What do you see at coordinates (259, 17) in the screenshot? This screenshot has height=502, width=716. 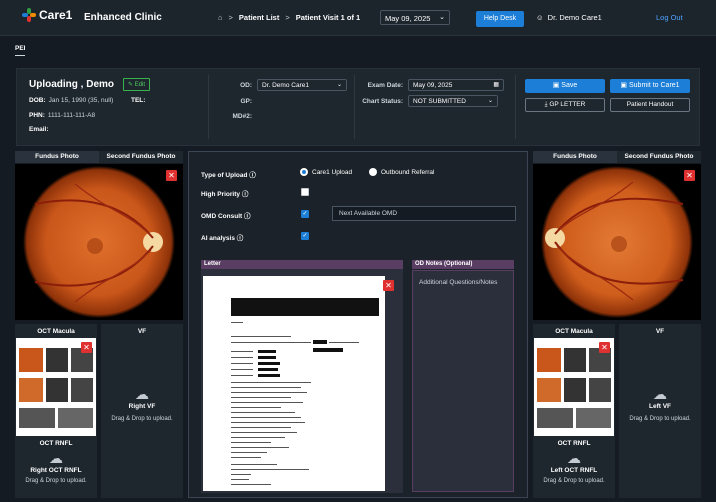 I see `breadcrumb-patient-list: Patient List` at bounding box center [259, 17].